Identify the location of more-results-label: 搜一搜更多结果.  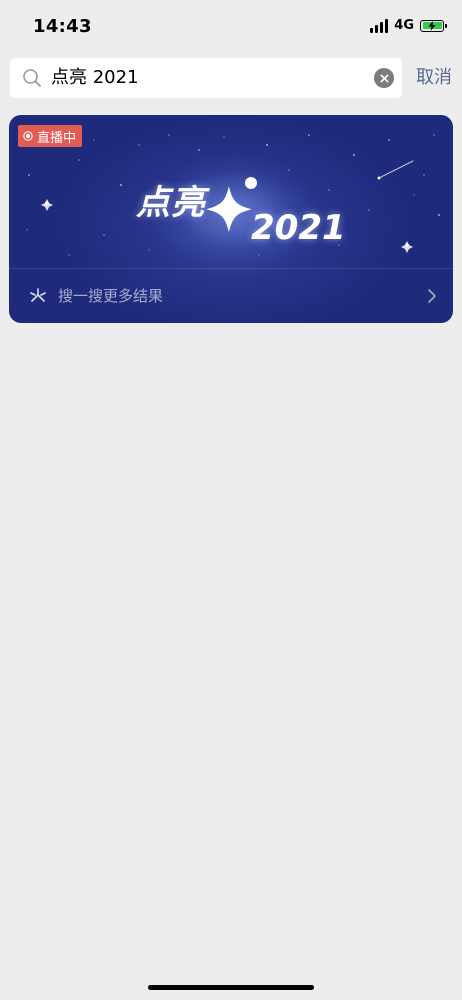
(111, 296).